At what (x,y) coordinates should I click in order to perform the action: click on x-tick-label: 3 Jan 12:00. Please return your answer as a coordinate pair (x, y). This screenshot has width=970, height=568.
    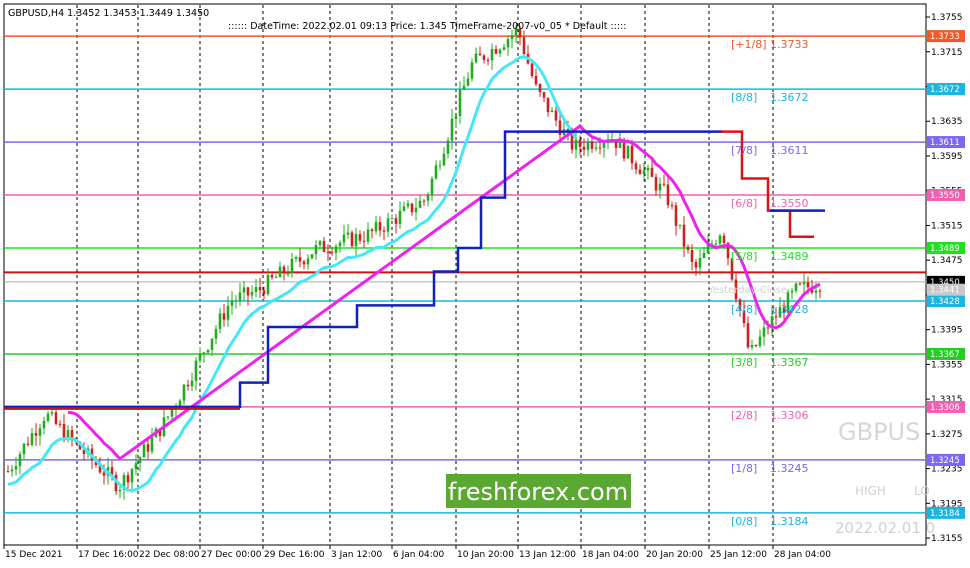
    Looking at the image, I should click on (357, 555).